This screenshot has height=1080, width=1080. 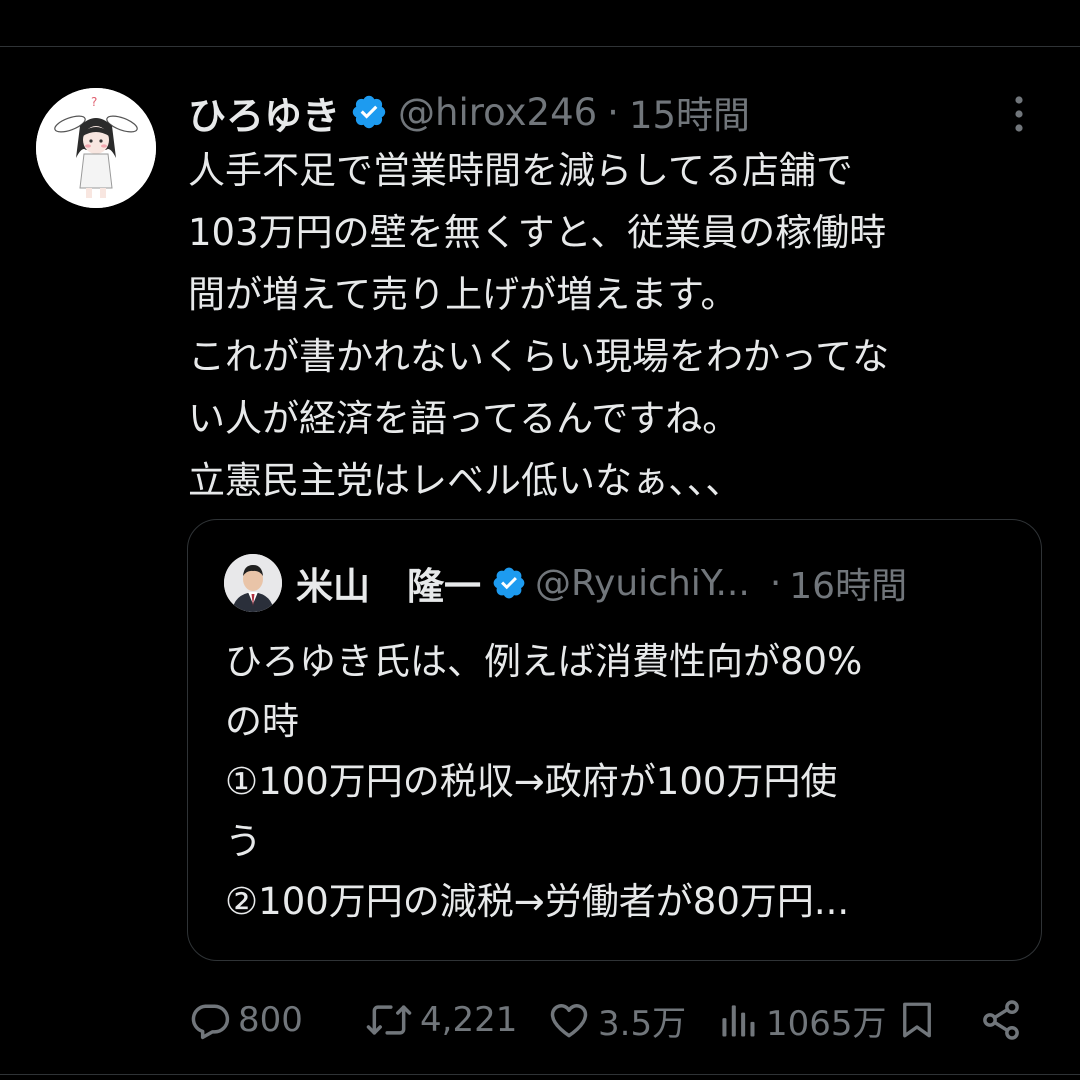 I want to click on author-avatar: ?, so click(x=96, y=148).